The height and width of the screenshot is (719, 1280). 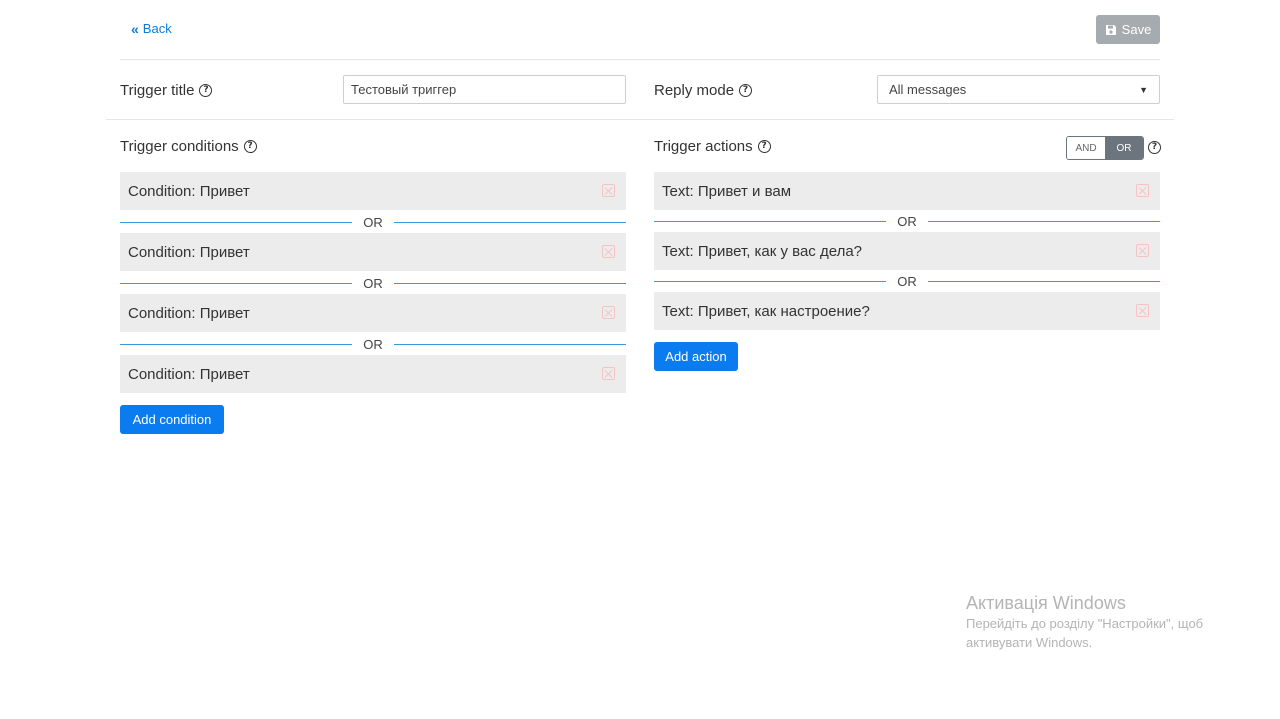 What do you see at coordinates (928, 89) in the screenshot?
I see `reply-mode-selected-value: All messages` at bounding box center [928, 89].